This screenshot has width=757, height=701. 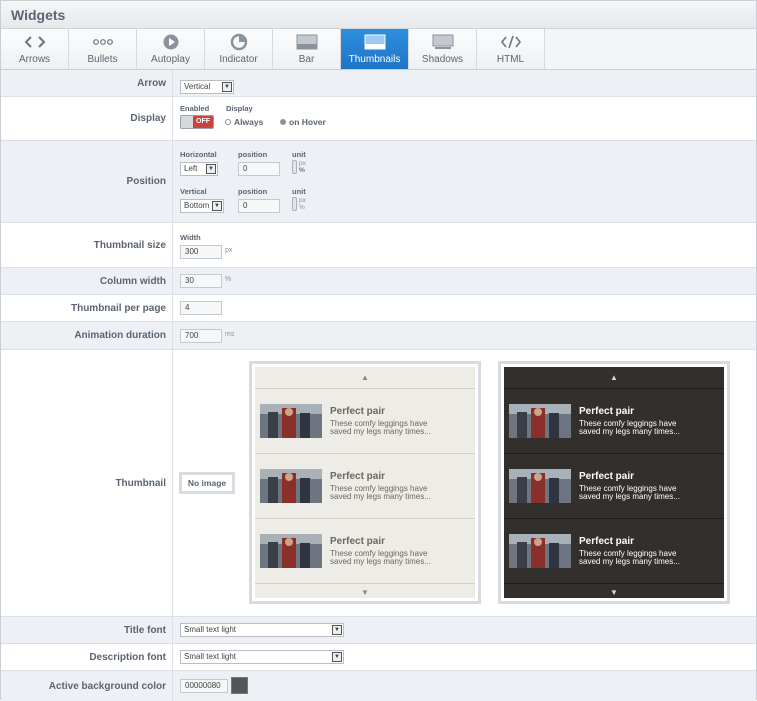 What do you see at coordinates (203, 122) in the screenshot?
I see `toggle-state: OFF` at bounding box center [203, 122].